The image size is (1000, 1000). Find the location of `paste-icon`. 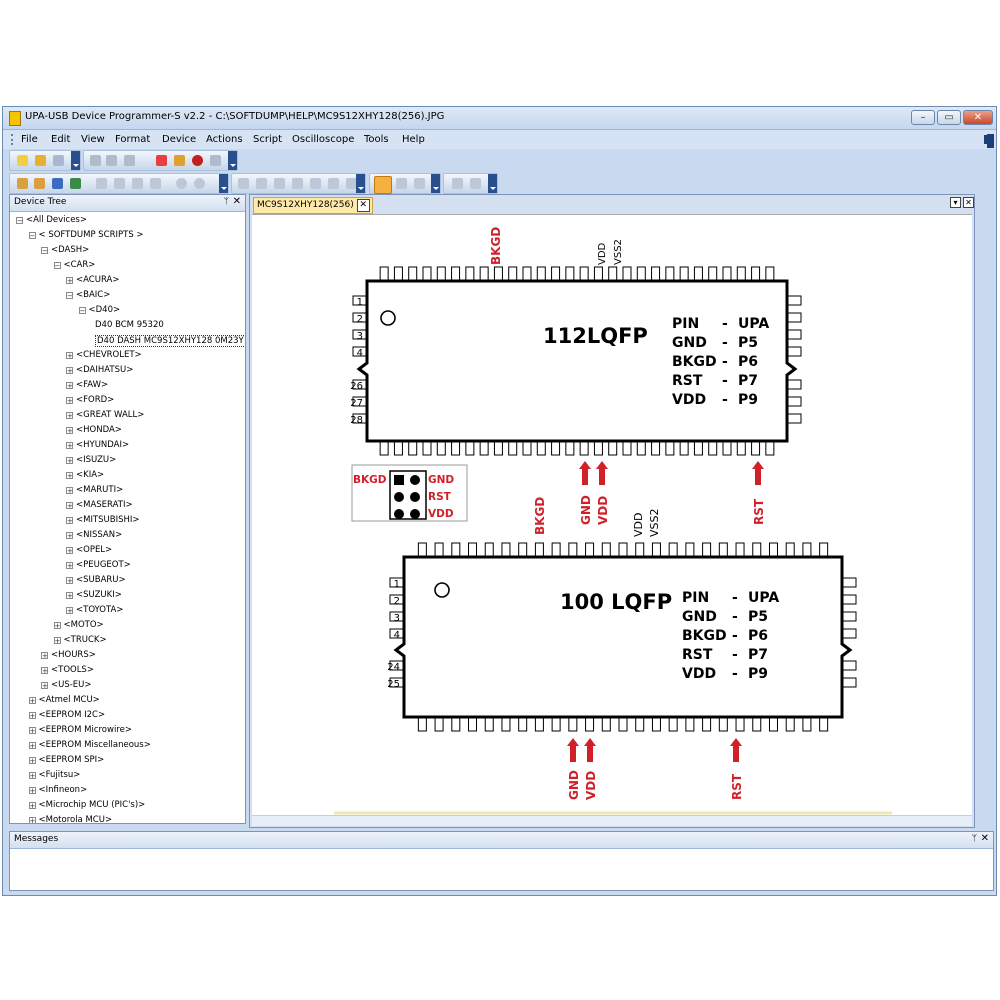

paste-icon is located at coordinates (129, 160).